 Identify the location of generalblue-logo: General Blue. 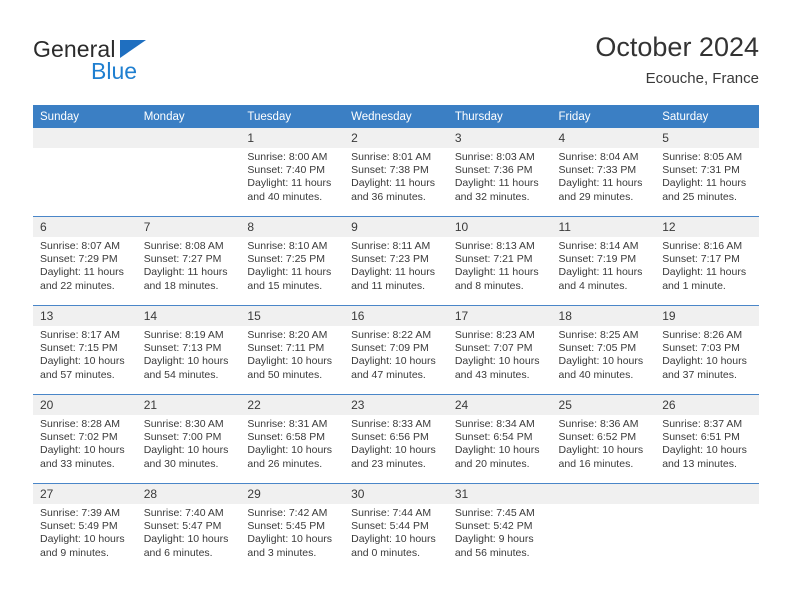
(133, 64).